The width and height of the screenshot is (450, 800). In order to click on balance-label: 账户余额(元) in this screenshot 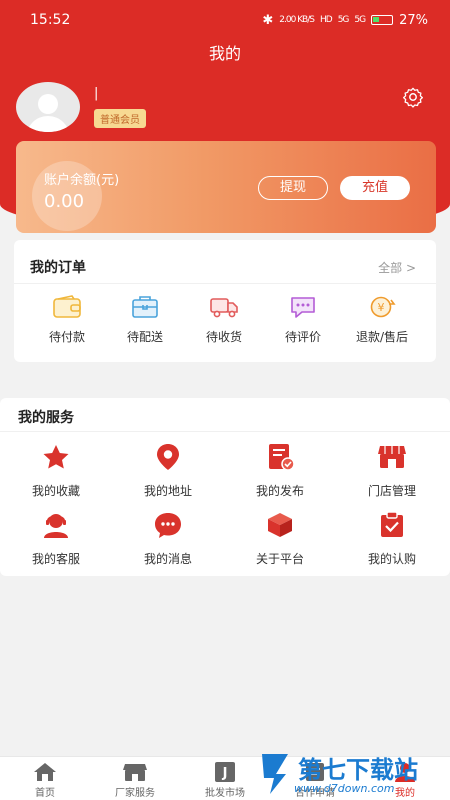, I will do `click(82, 180)`.